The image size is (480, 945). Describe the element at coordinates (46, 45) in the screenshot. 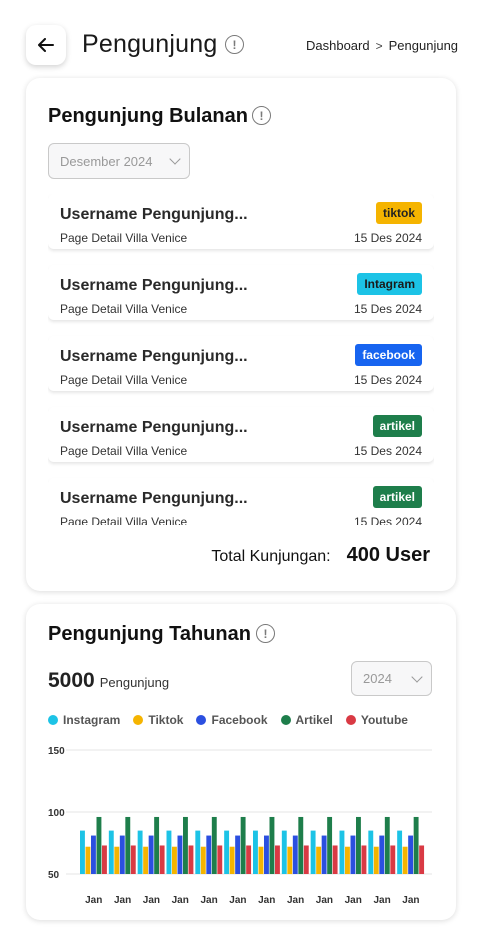

I see `back-button` at that location.